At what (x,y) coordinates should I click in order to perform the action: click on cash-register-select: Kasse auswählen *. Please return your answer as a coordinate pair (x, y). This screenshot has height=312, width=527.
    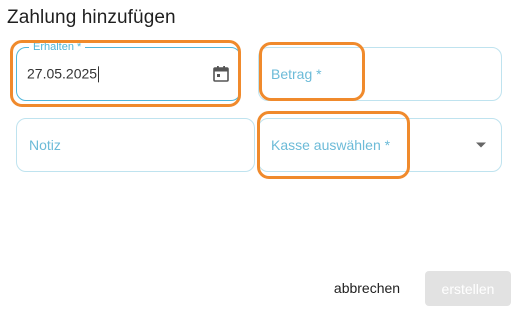
    Looking at the image, I should click on (380, 145).